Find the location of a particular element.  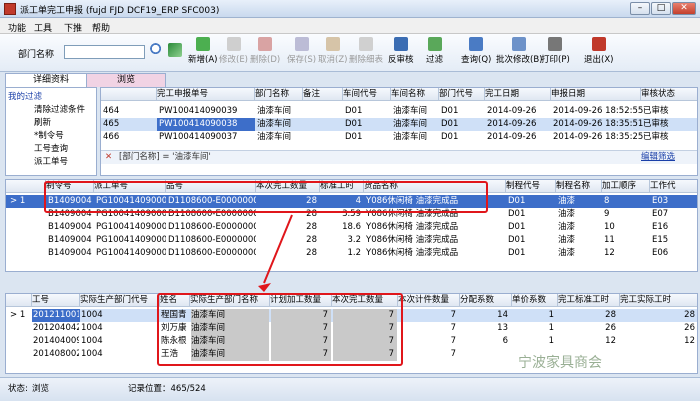

mid-cell: E06 is located at coordinates (674, 253).